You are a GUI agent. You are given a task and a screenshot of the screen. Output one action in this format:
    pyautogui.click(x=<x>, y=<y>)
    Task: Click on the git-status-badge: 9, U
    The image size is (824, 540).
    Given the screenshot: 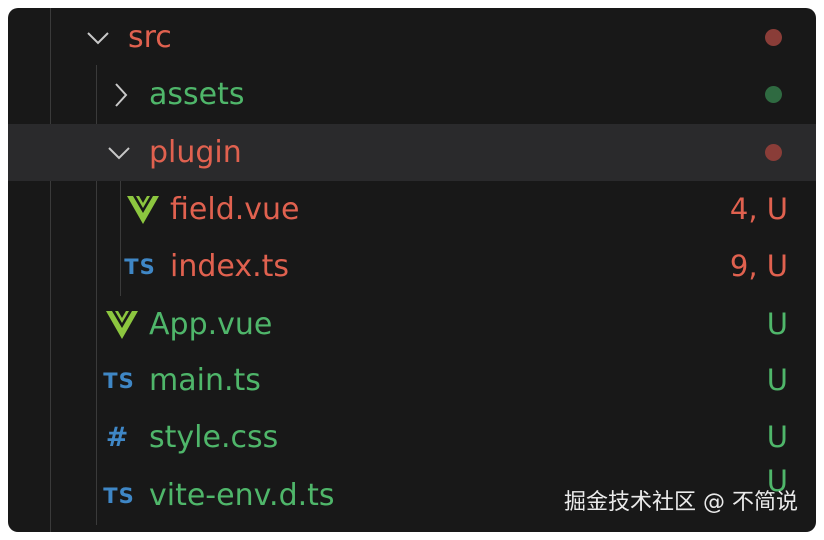 What is the action you would take?
    pyautogui.click(x=758, y=266)
    